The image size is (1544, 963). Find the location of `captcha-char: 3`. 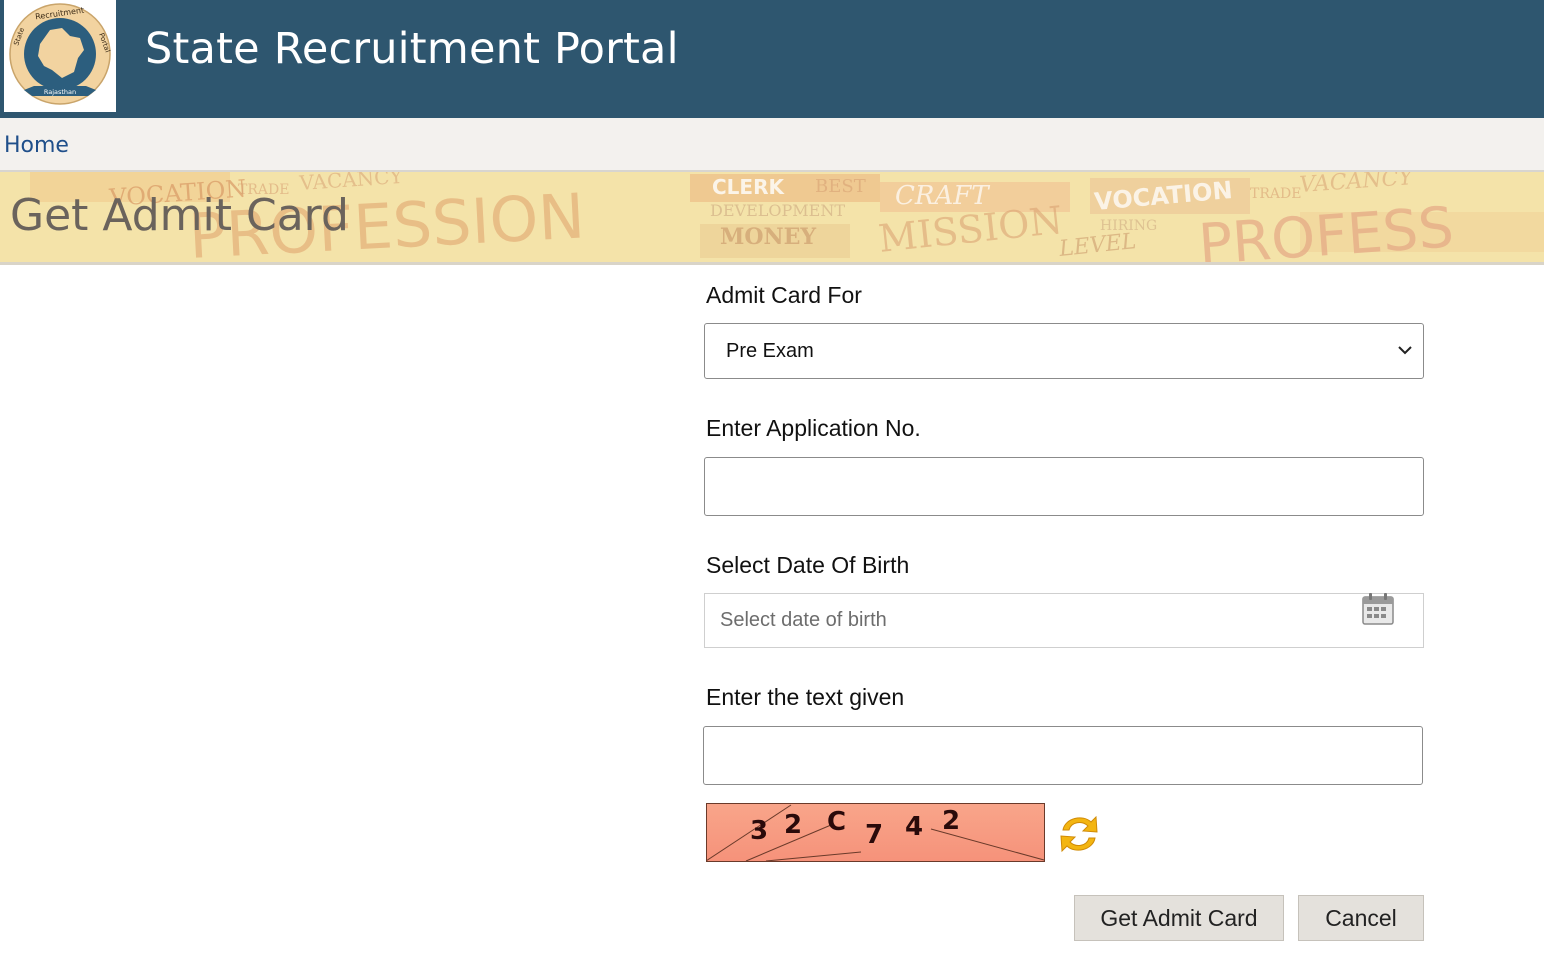

captcha-char: 3 is located at coordinates (759, 831).